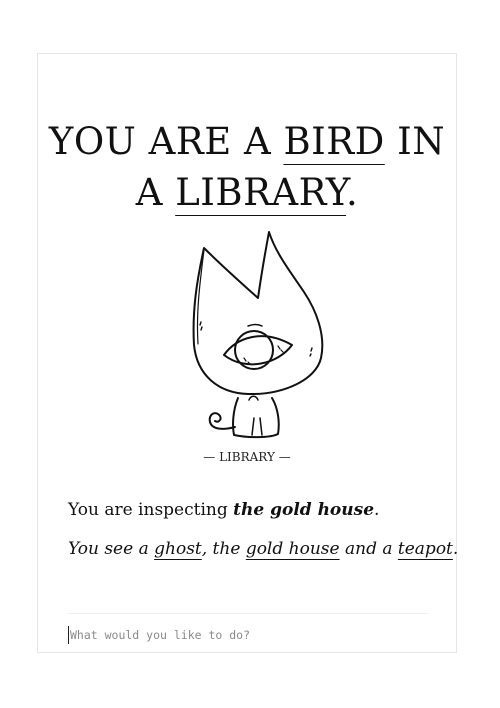  I want to click on teapot-link: teapot, so click(425, 549).